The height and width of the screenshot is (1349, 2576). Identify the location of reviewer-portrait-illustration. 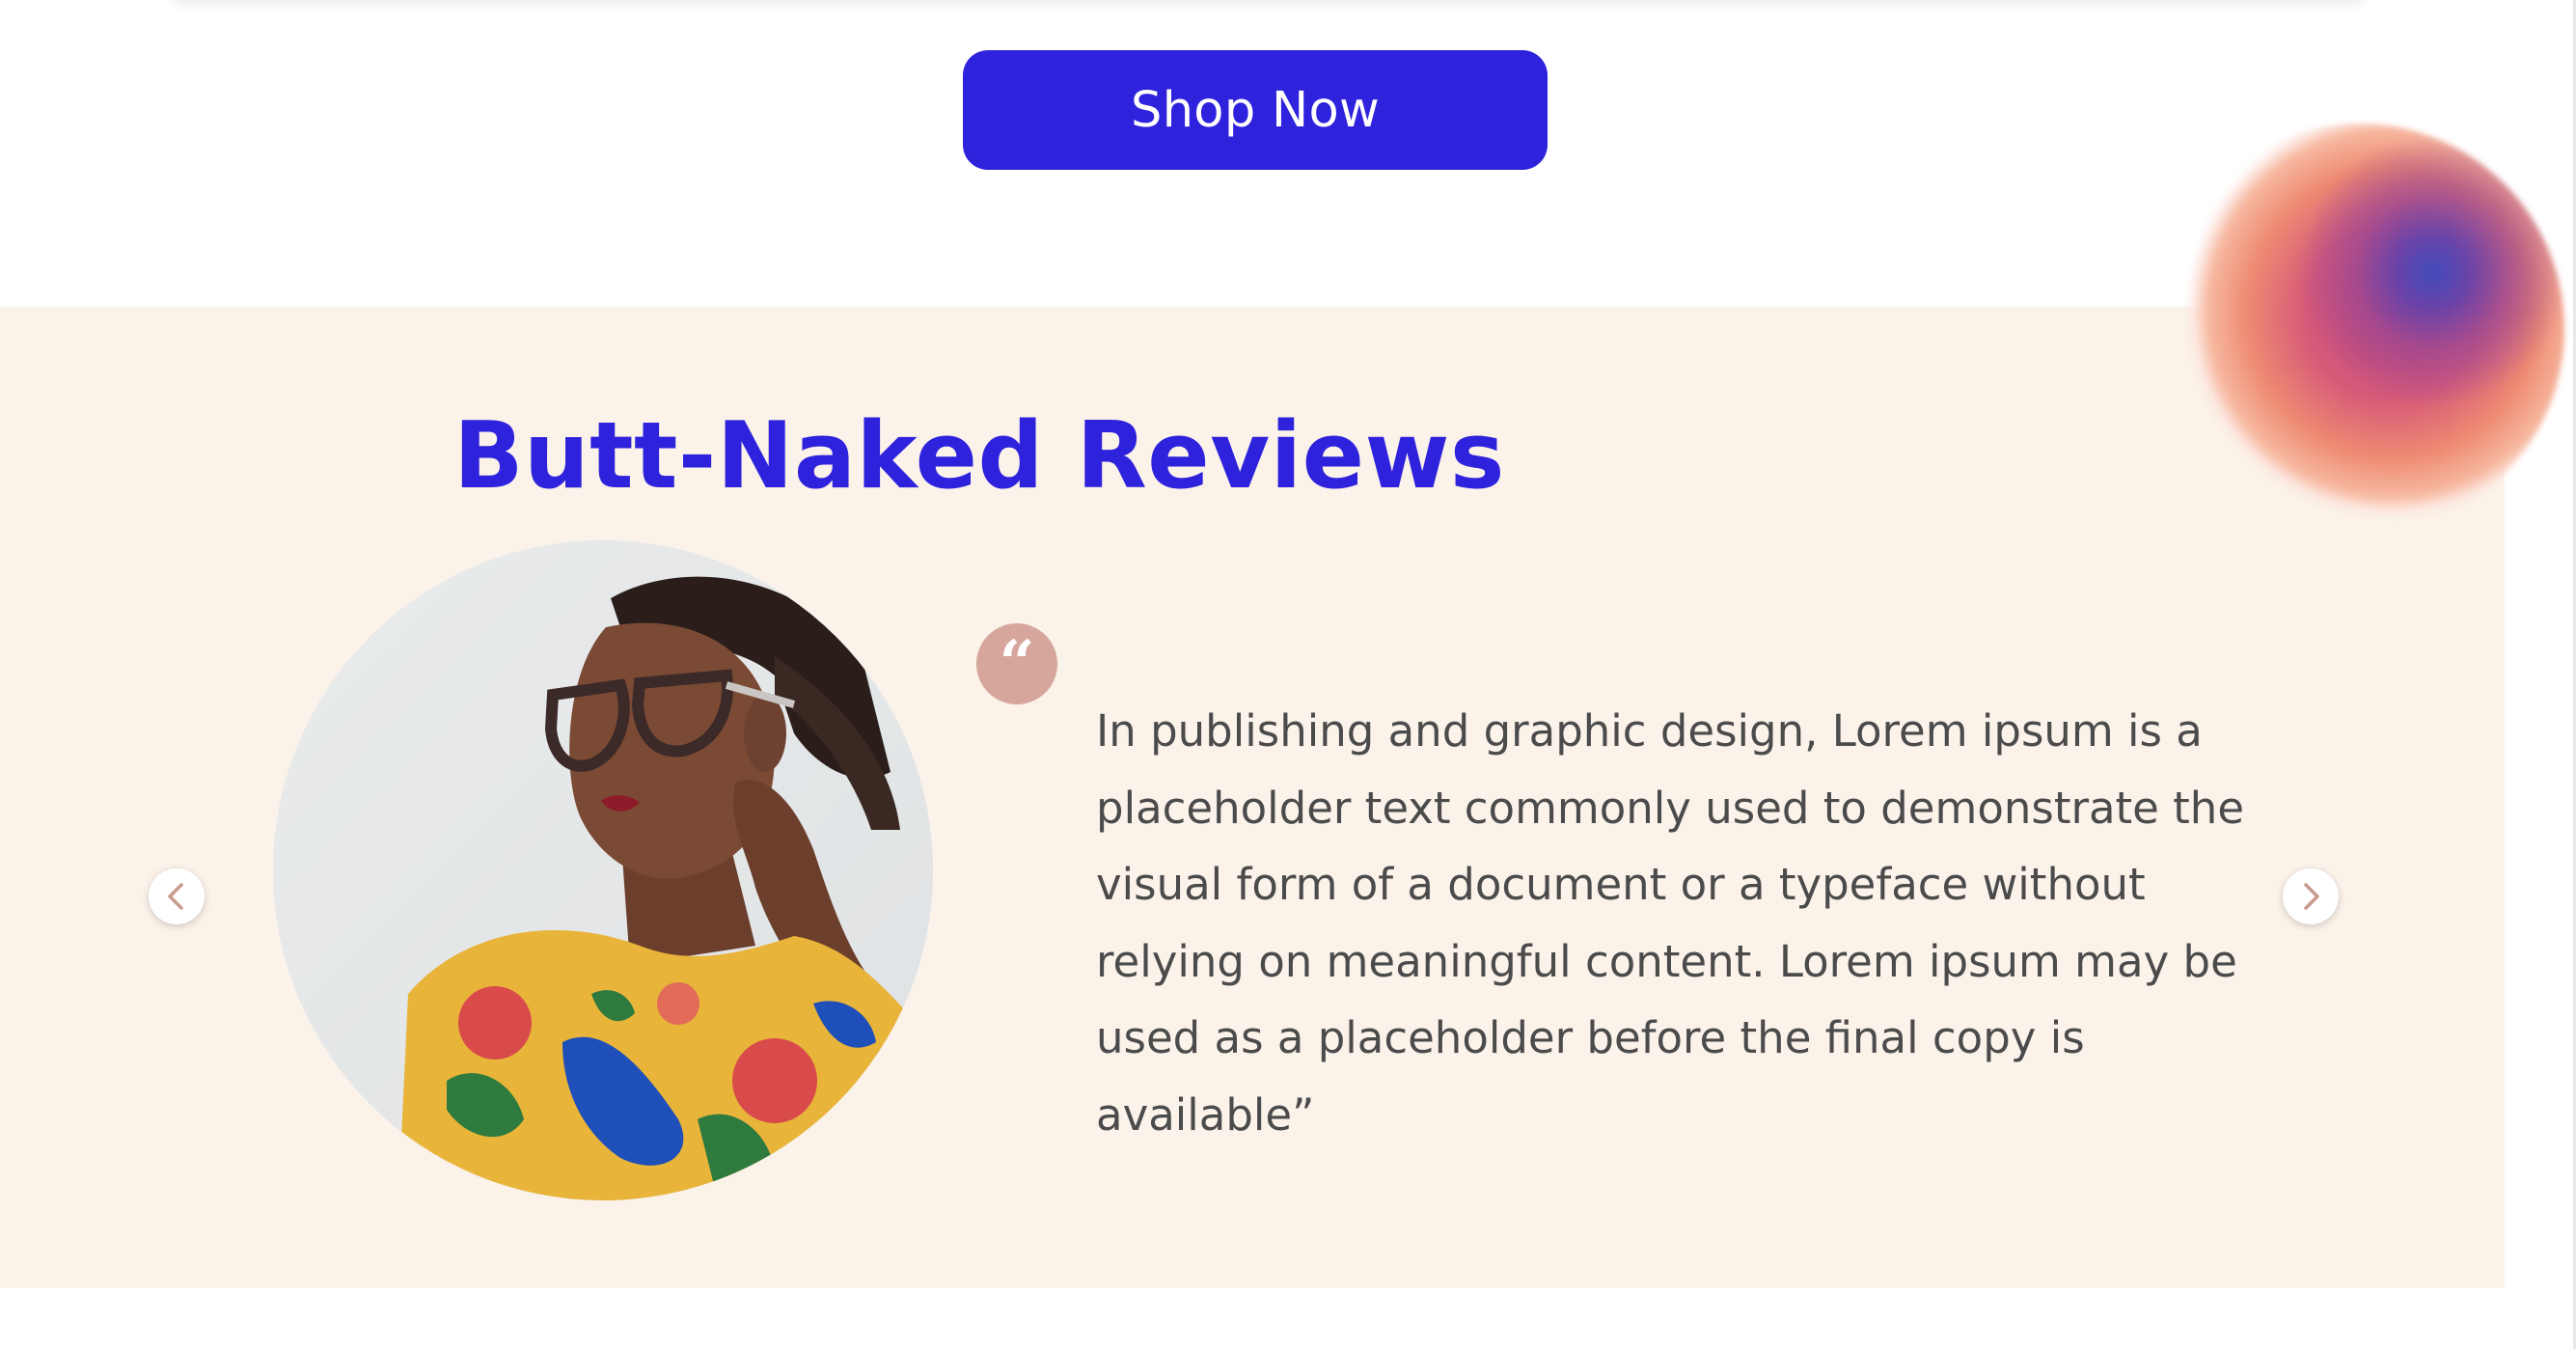
(603, 870).